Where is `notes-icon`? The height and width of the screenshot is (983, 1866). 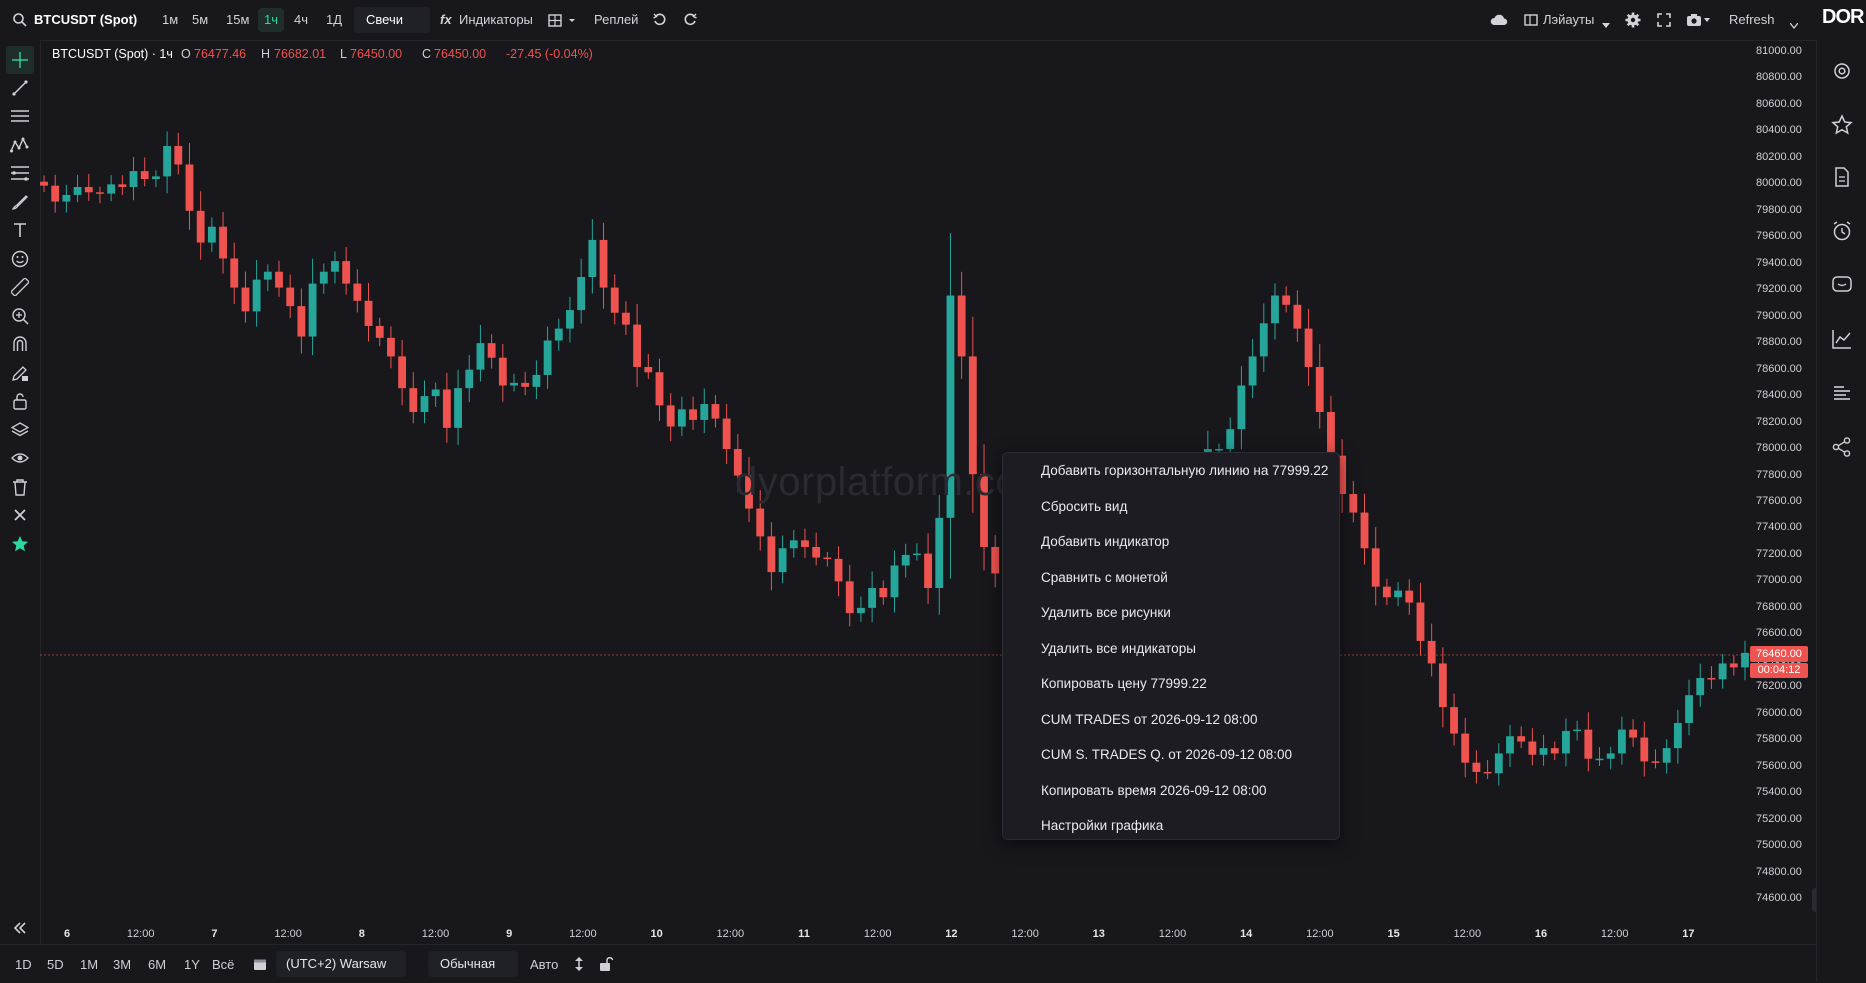
notes-icon is located at coordinates (1842, 177).